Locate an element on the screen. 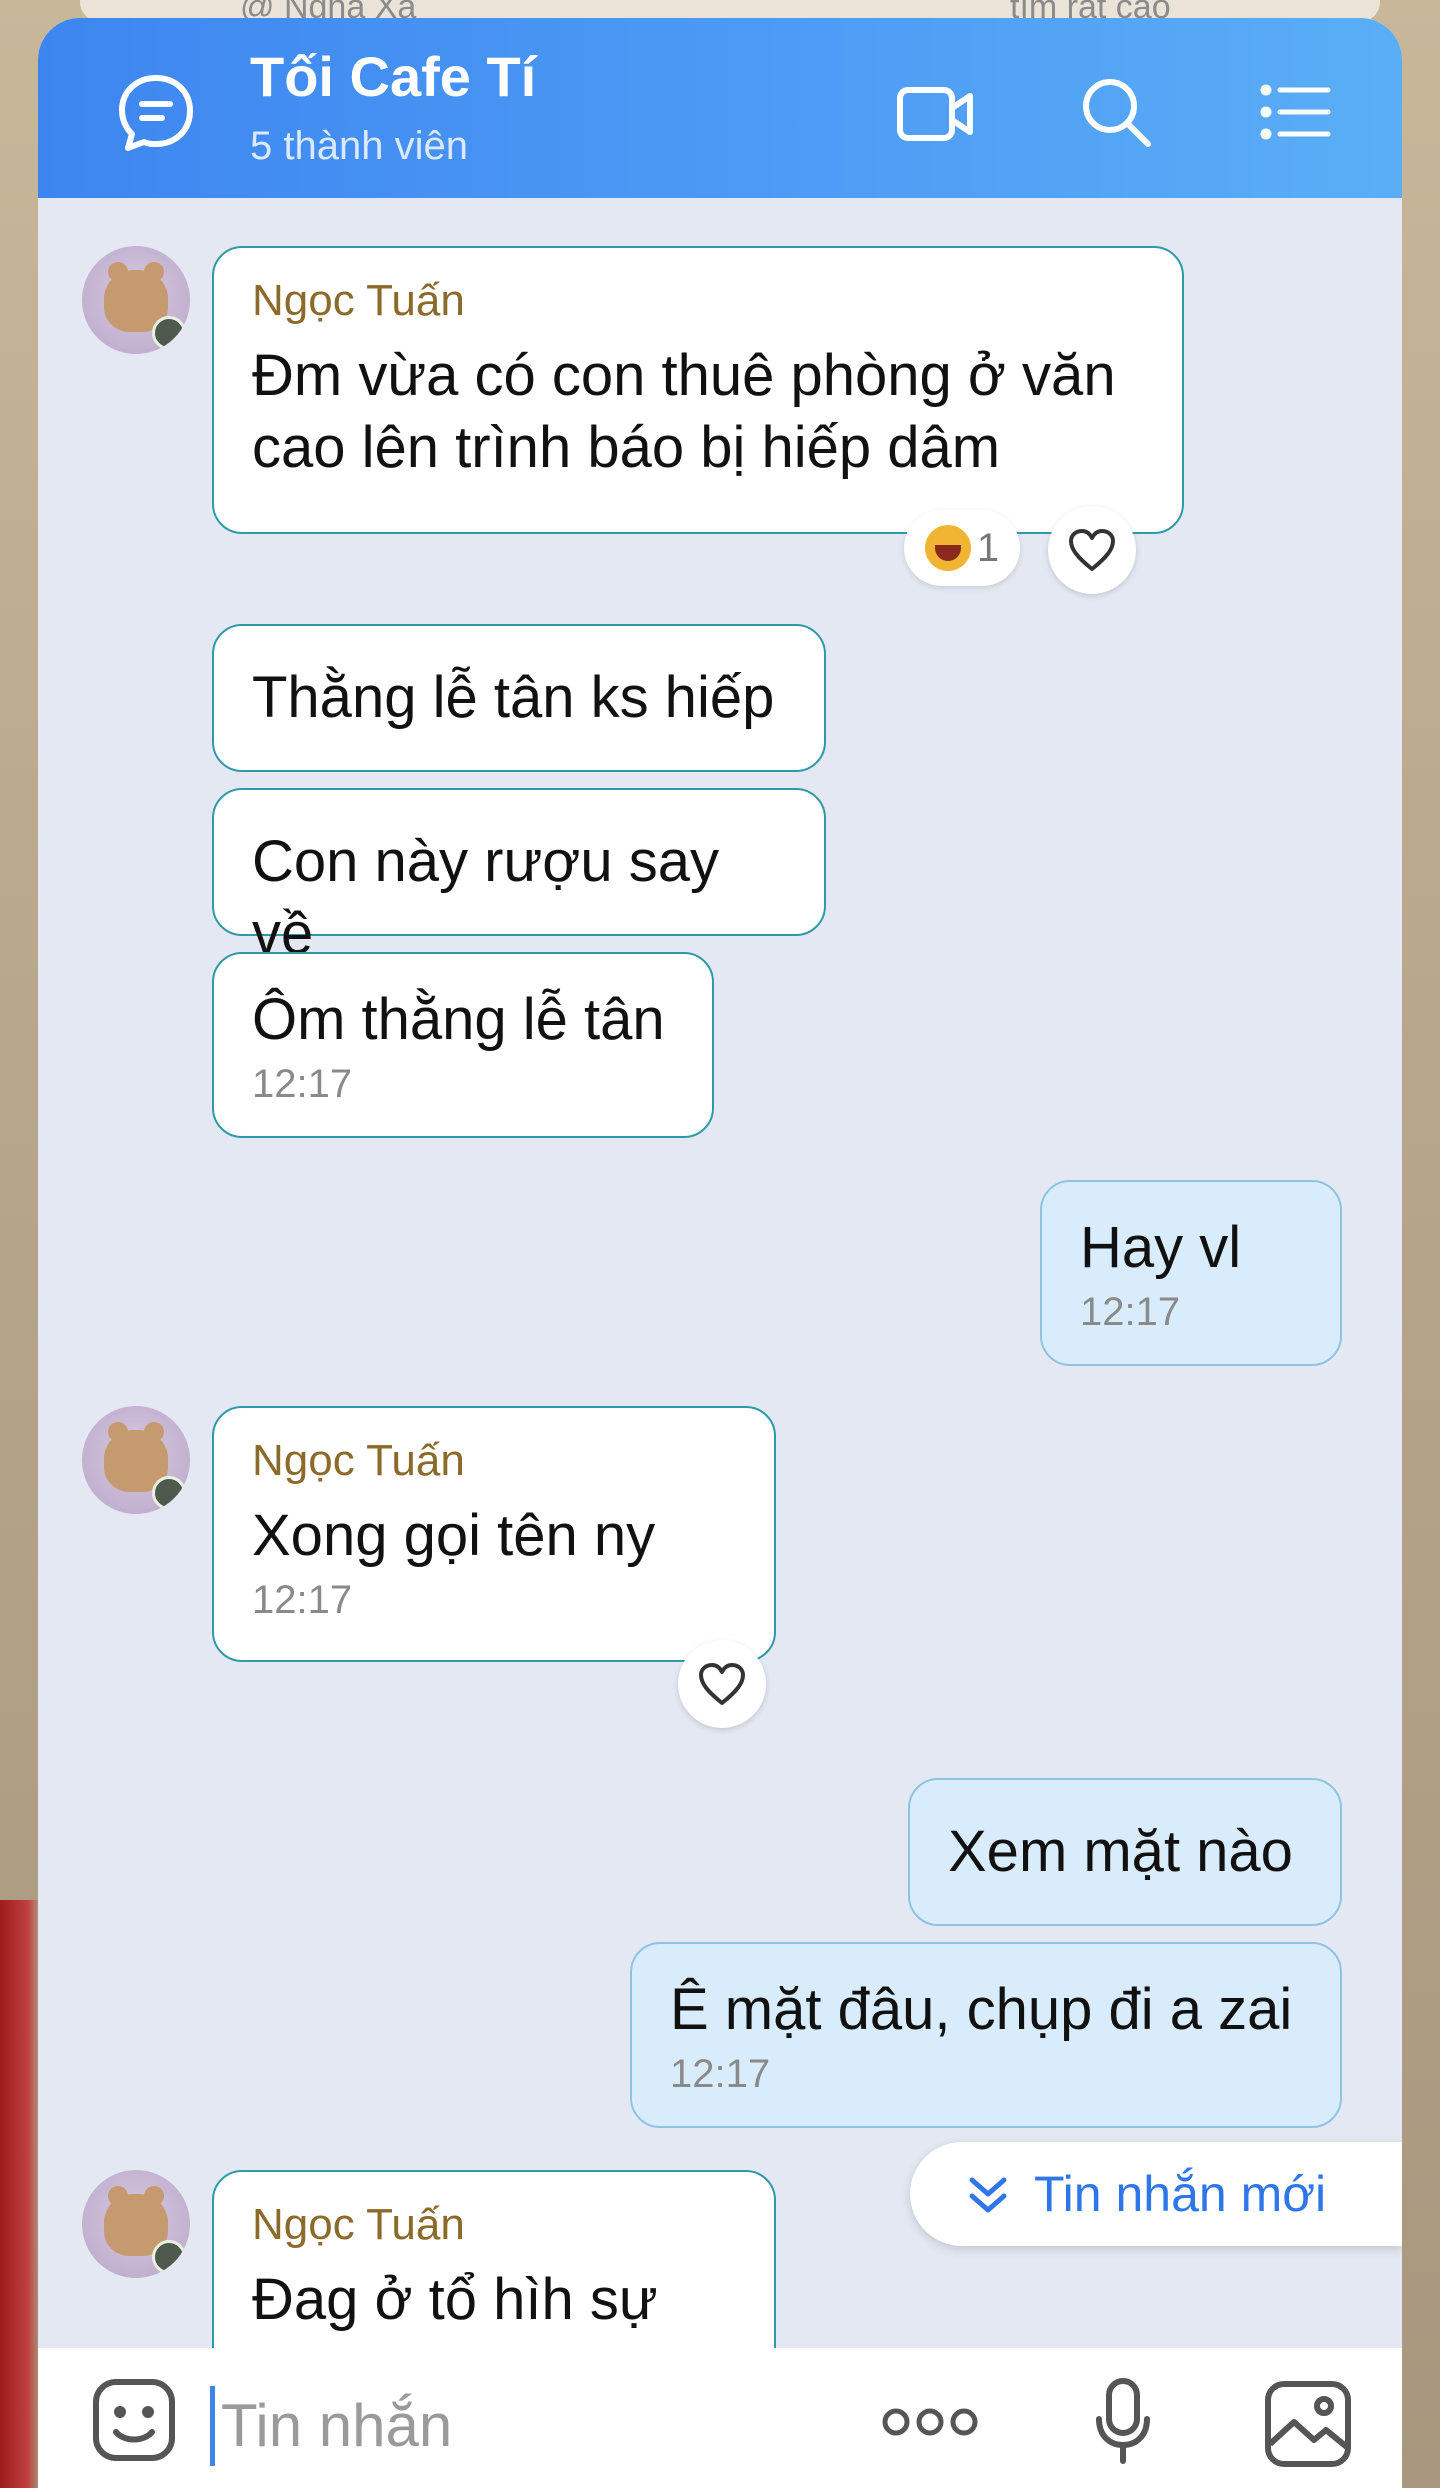 Image resolution: width=1440 pixels, height=2488 pixels. sticker-emoji-icon is located at coordinates (134, 2420).